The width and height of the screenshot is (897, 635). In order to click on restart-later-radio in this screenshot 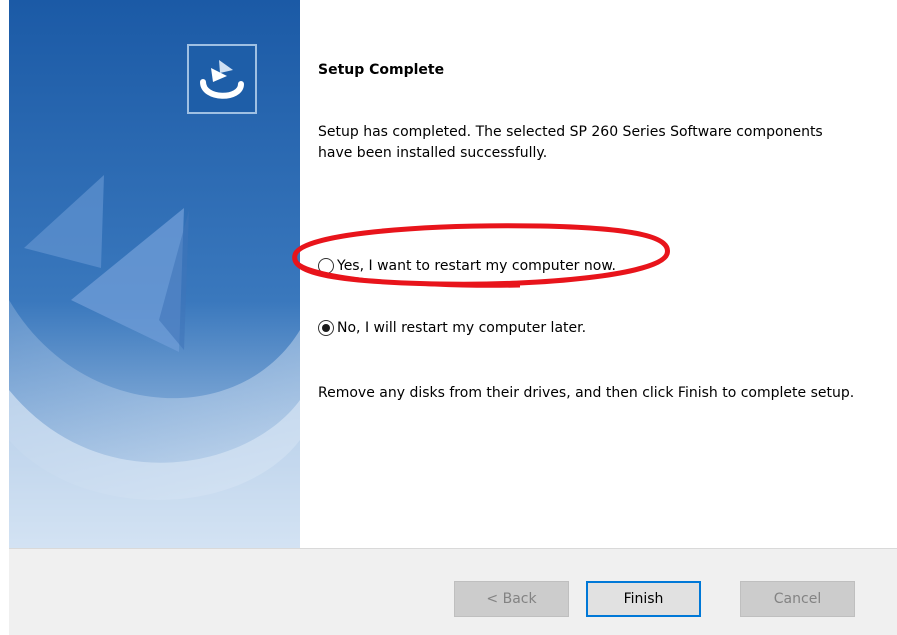, I will do `click(326, 328)`.